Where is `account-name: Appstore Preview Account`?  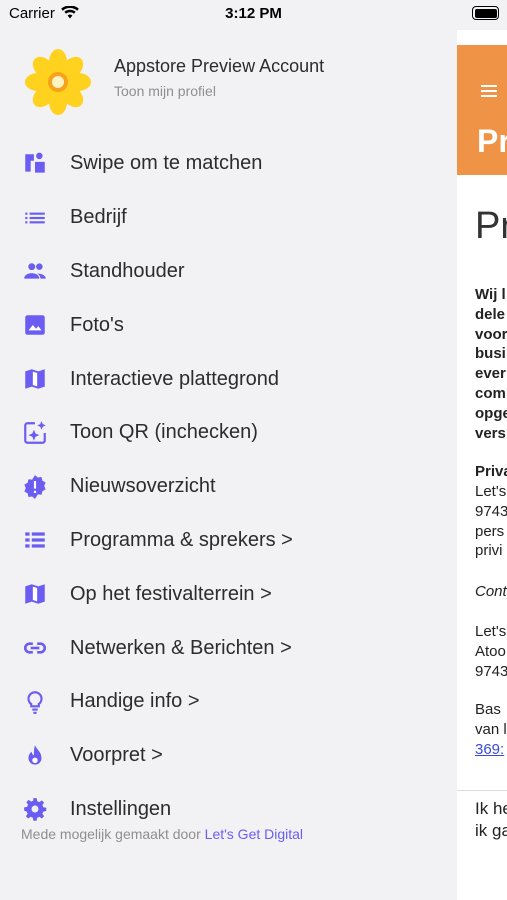
account-name: Appstore Preview Account is located at coordinates (219, 66).